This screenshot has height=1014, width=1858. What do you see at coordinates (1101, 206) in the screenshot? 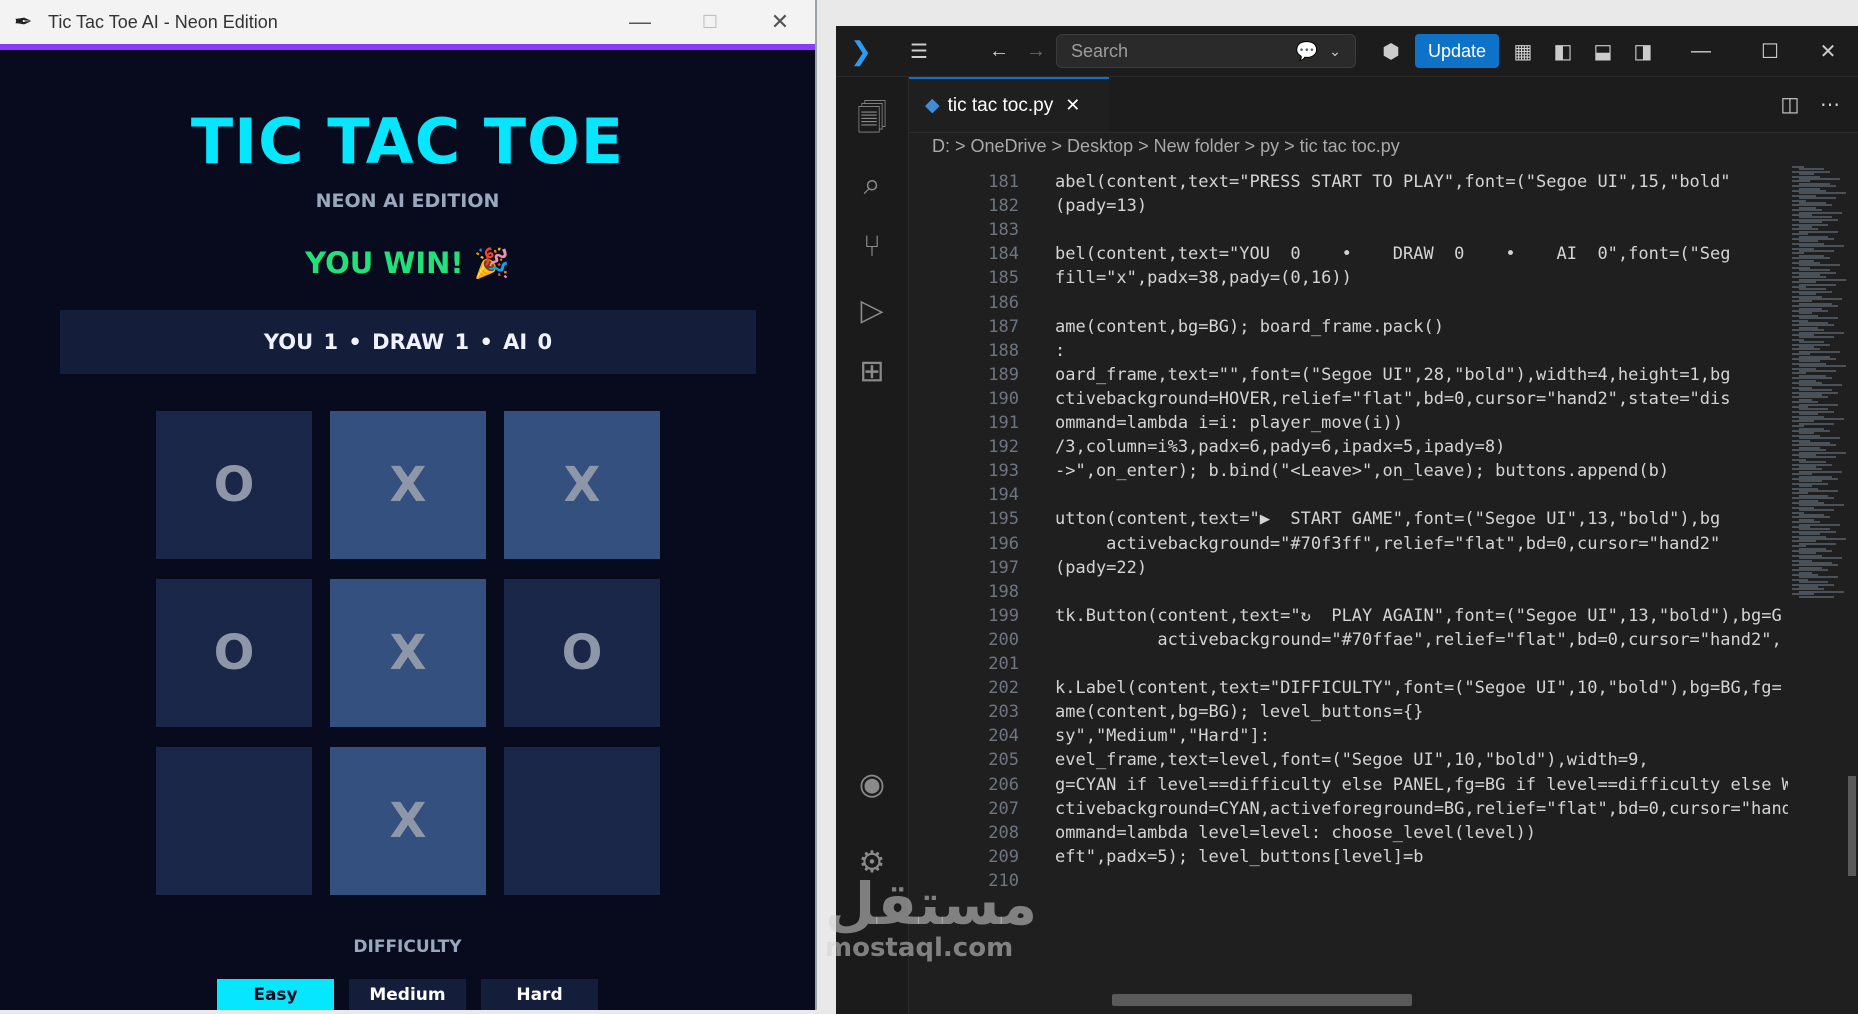
I see `code-line: (pady=13)` at bounding box center [1101, 206].